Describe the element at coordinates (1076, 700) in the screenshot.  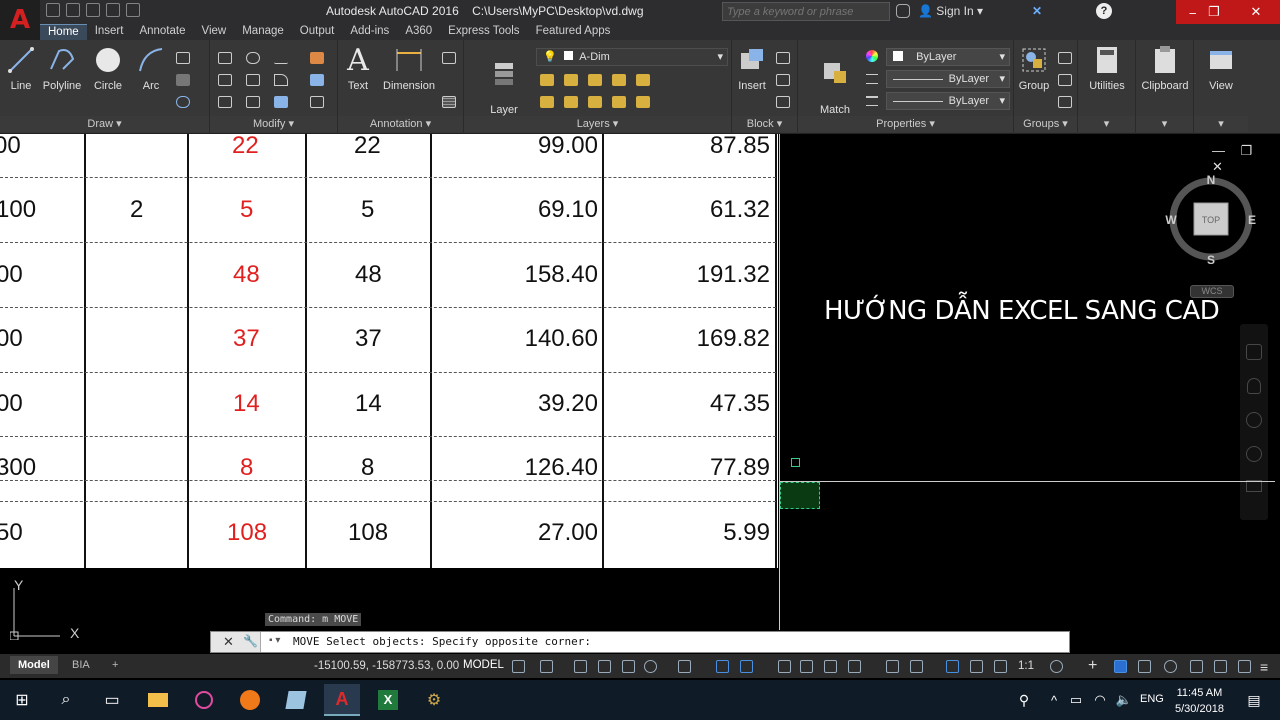
I see `battery-icon: ▭` at that location.